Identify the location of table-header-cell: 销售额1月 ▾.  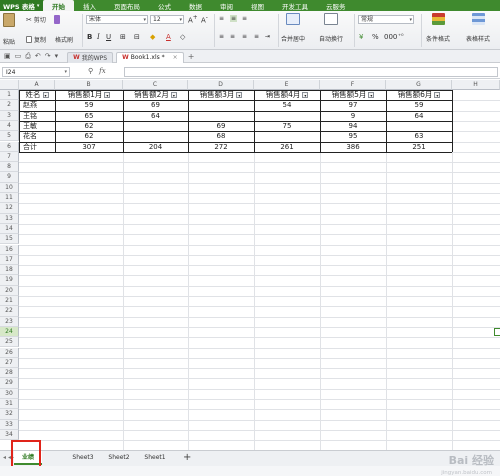
(89, 95).